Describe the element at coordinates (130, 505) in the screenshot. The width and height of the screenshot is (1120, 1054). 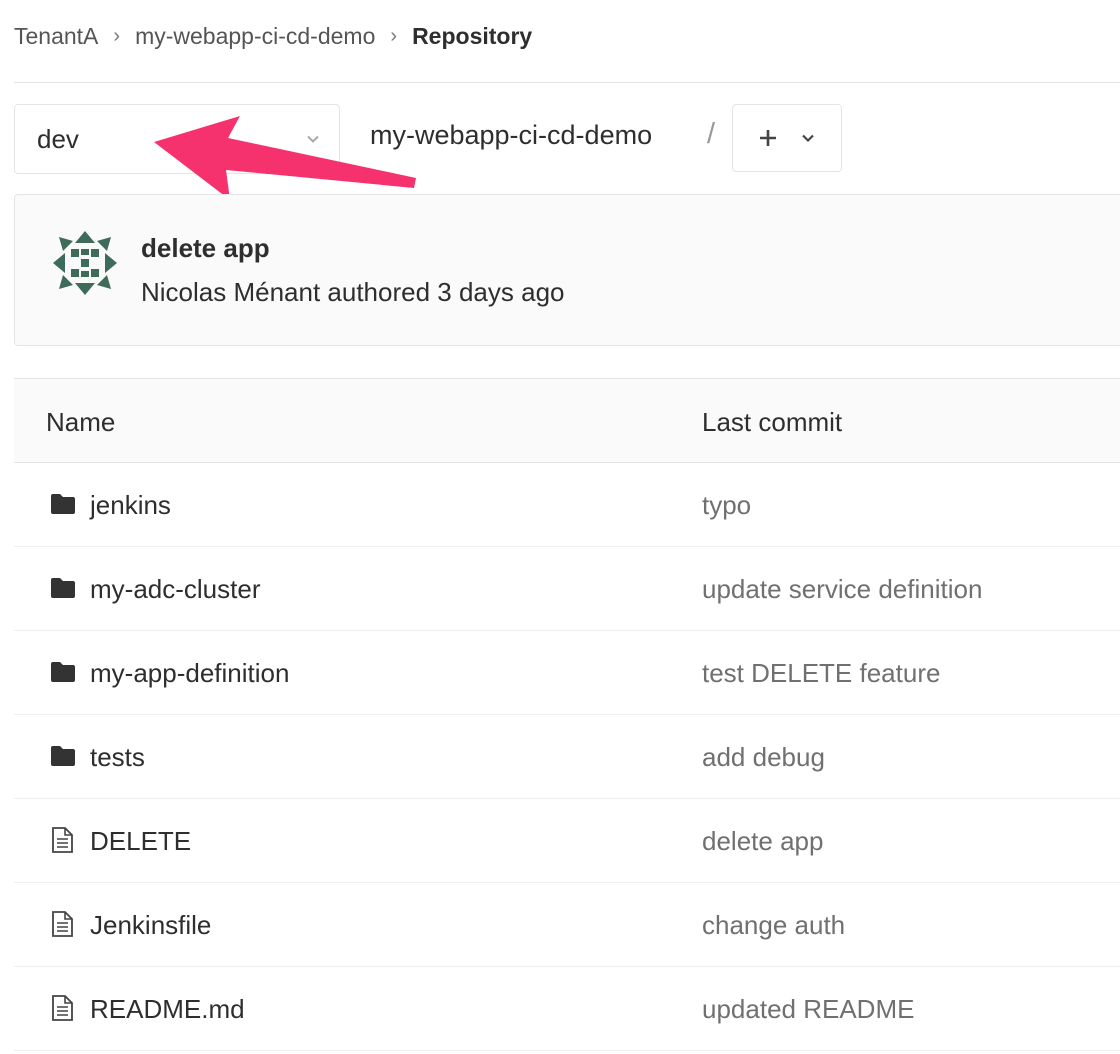
I see `file-name-link: jenkins` at that location.